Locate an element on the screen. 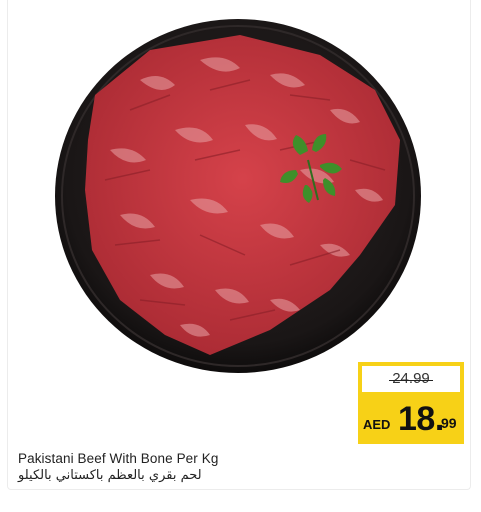 This screenshot has height=512, width=481. product-title-ar: لحم بقري بالعظم باكستاني بالكيلو is located at coordinates (110, 475).